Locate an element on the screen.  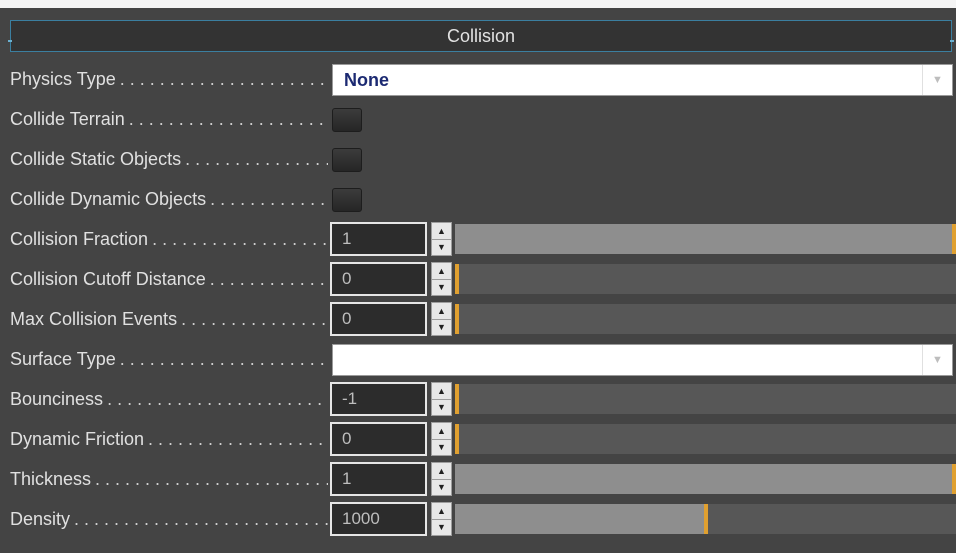
collision-cutoff-label: Collision Cutoff Distance is located at coordinates (108, 278).